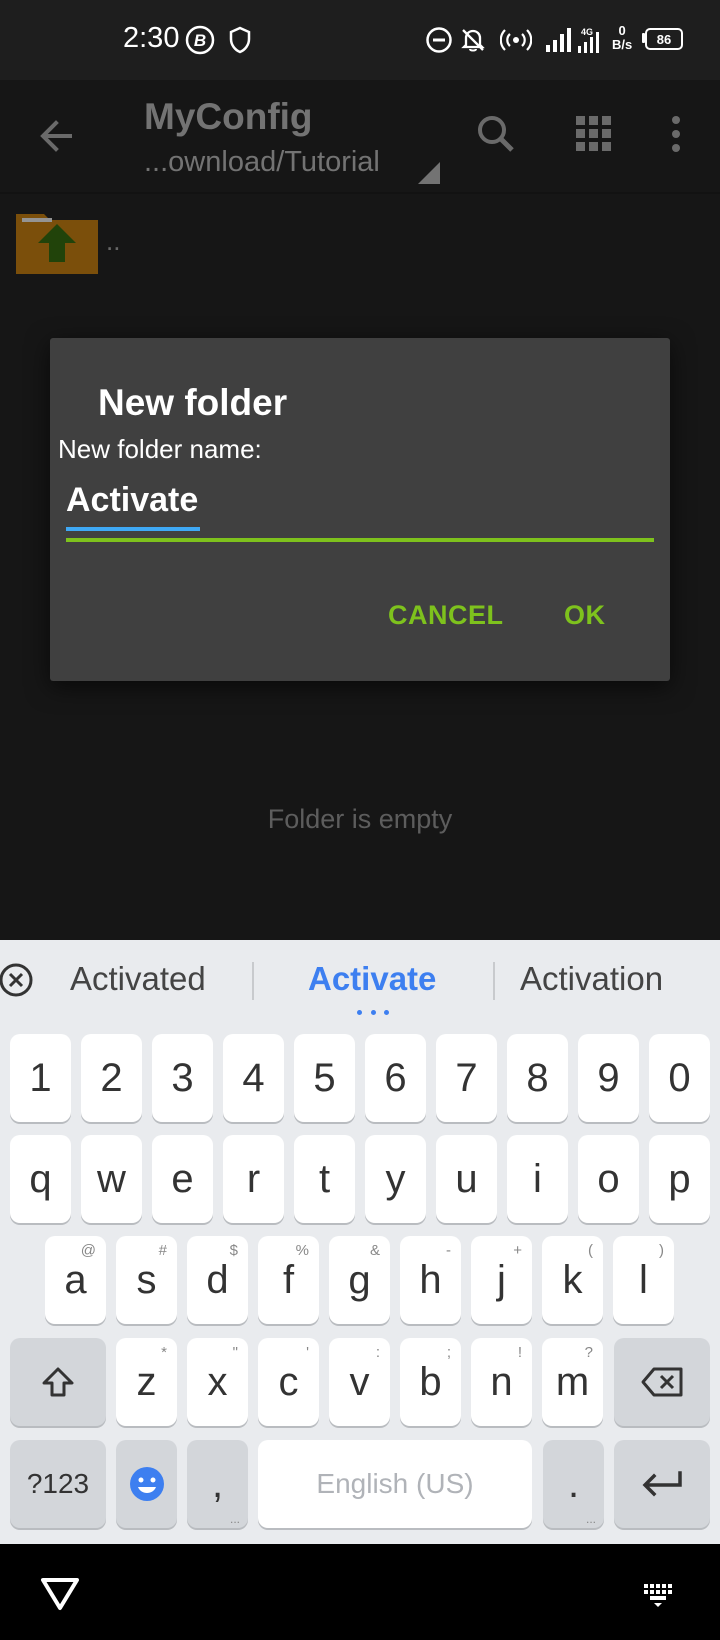 Image resolution: width=720 pixels, height=1640 pixels. Describe the element at coordinates (193, 402) in the screenshot. I see `dialog-title: New folder` at that location.